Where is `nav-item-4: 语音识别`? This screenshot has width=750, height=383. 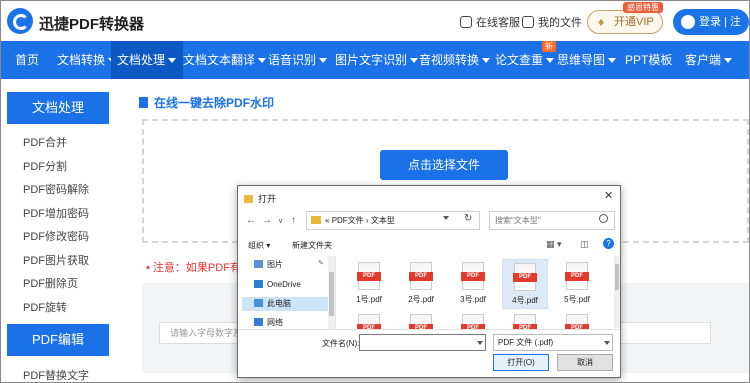
nav-item-4: 语音识别 is located at coordinates (299, 60).